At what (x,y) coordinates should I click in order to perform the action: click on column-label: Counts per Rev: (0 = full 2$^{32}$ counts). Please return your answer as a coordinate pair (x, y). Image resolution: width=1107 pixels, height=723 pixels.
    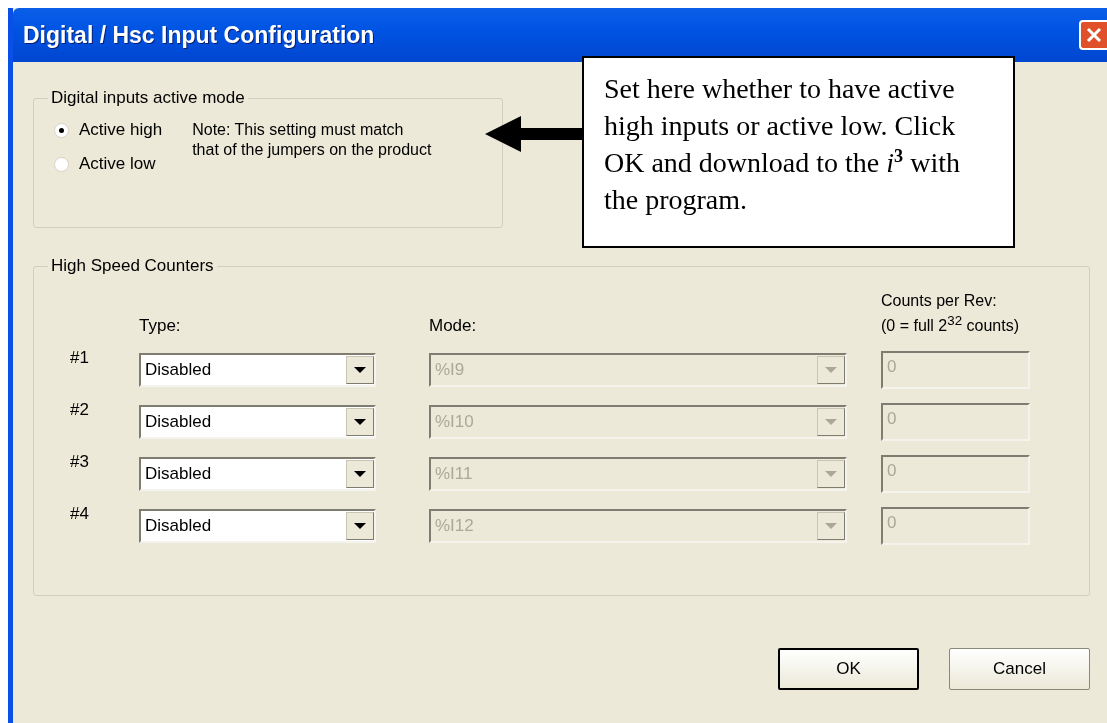
    Looking at the image, I should click on (950, 313).